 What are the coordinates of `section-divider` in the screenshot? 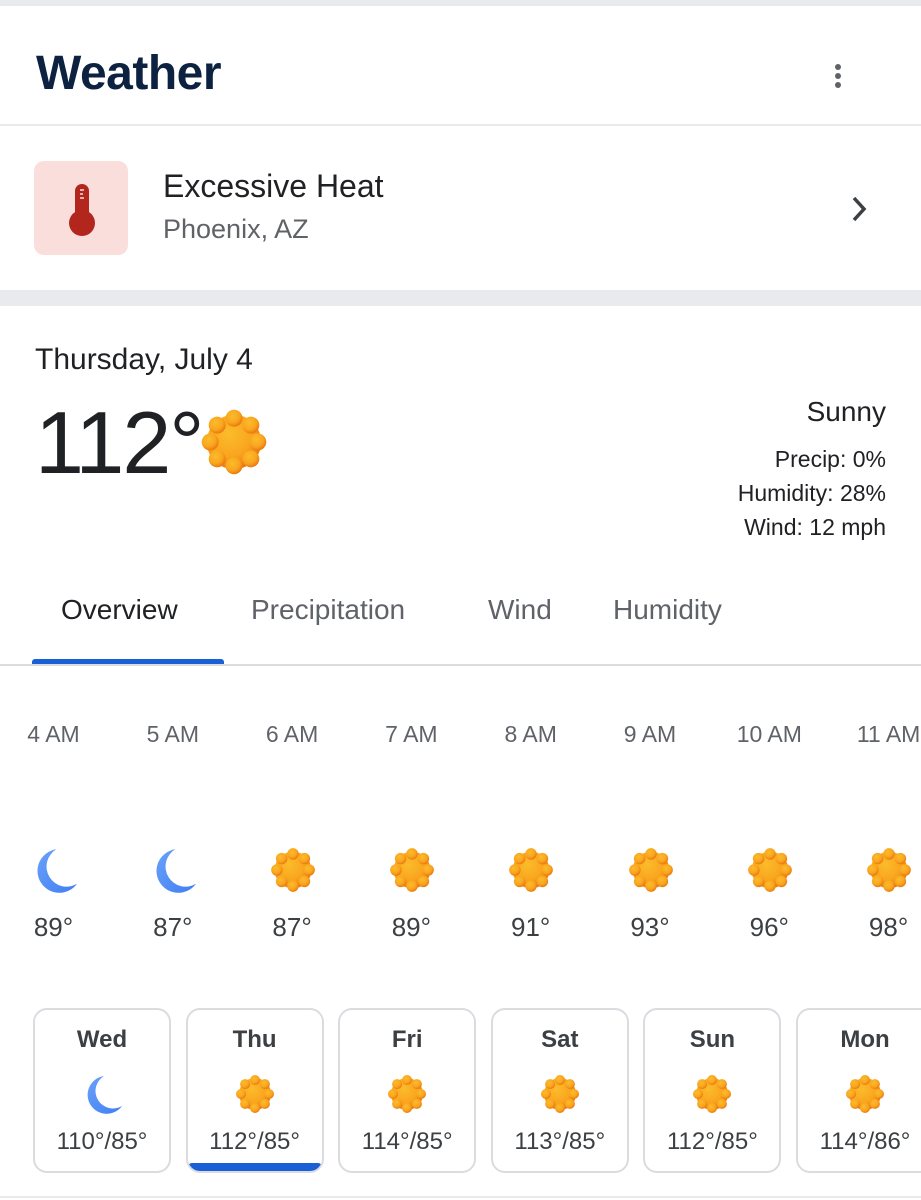 It's located at (460, 298).